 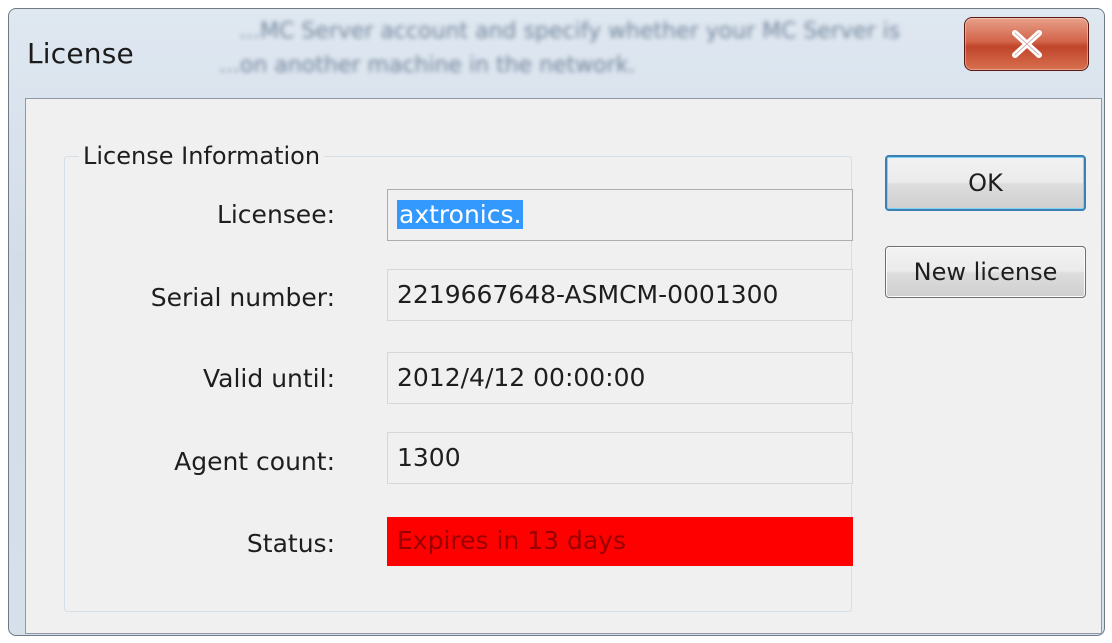 What do you see at coordinates (985, 183) in the screenshot?
I see `ok-button: OK` at bounding box center [985, 183].